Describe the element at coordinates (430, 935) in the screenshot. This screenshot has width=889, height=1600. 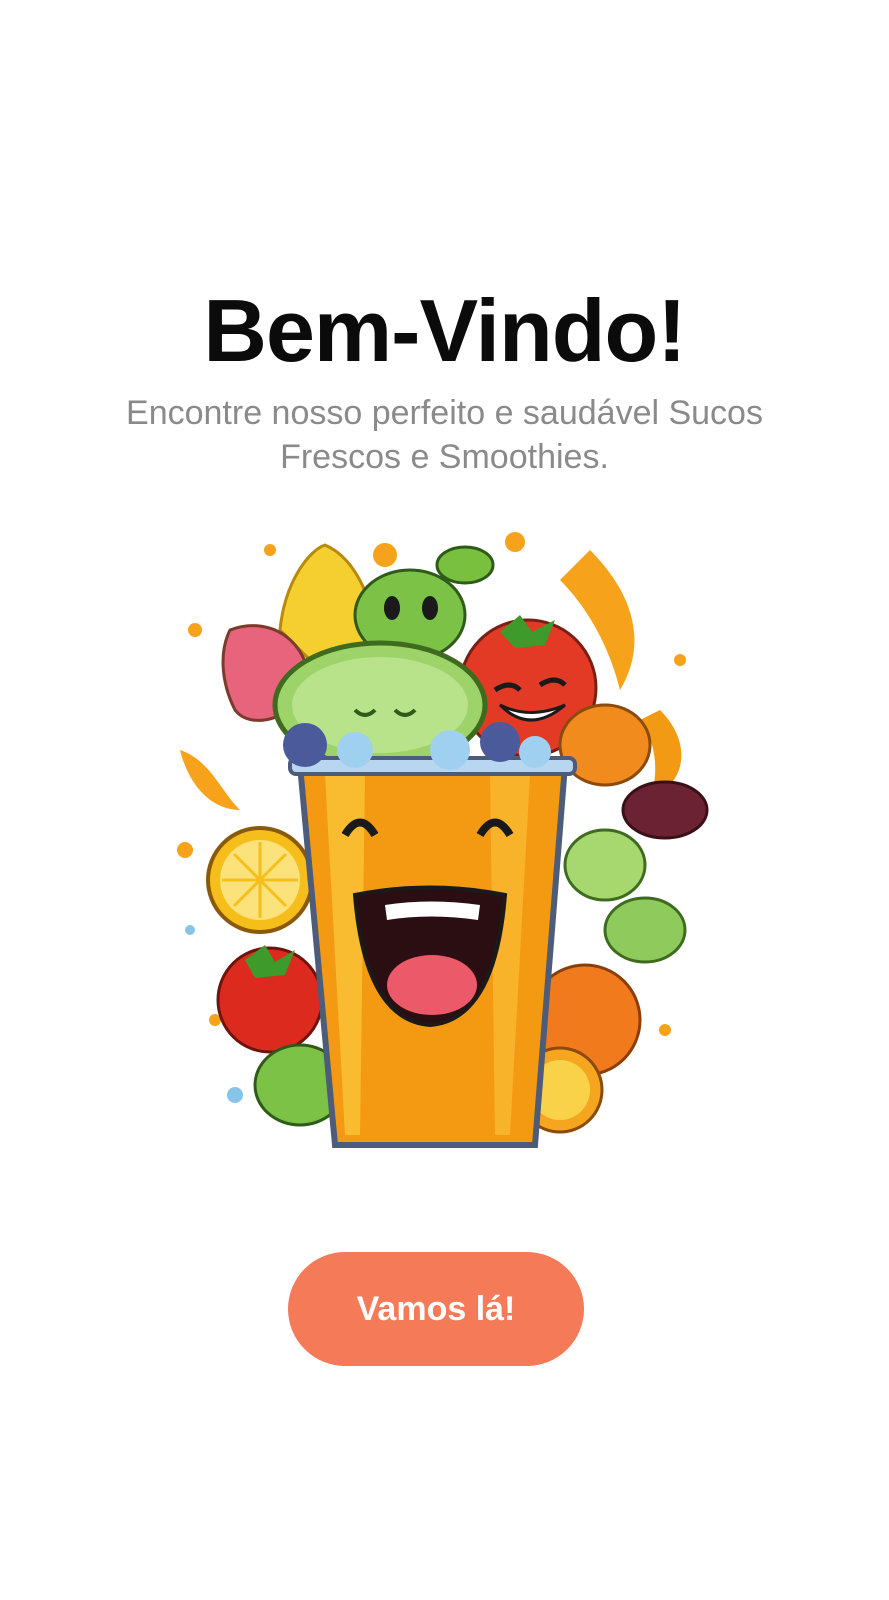
I see `juice-cup` at that location.